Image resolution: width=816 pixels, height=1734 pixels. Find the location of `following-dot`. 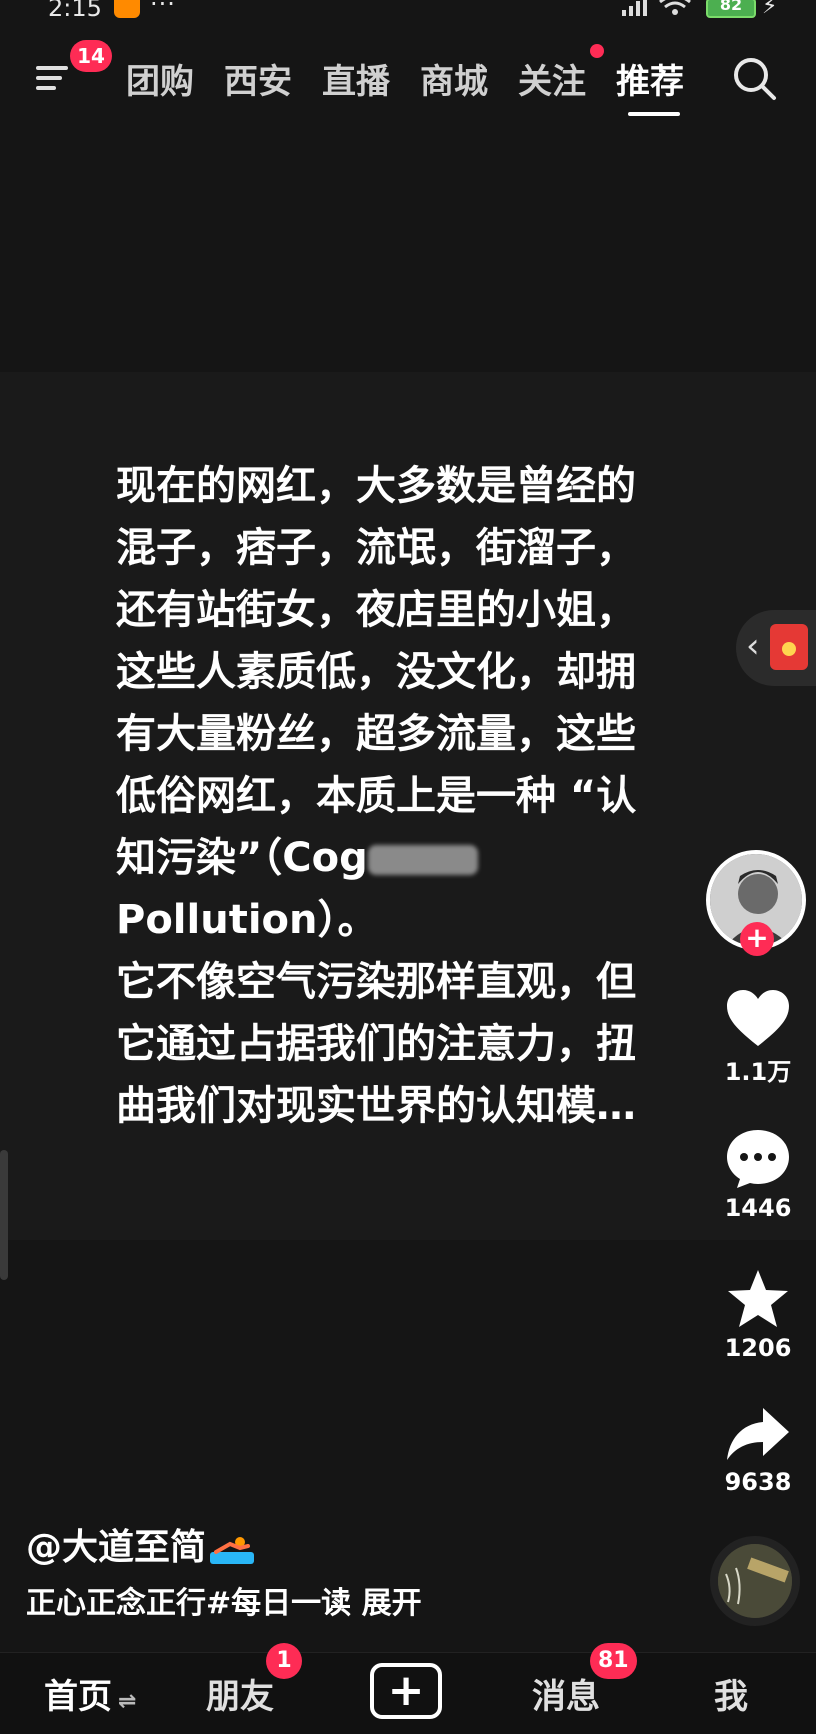

following-dot is located at coordinates (597, 51).